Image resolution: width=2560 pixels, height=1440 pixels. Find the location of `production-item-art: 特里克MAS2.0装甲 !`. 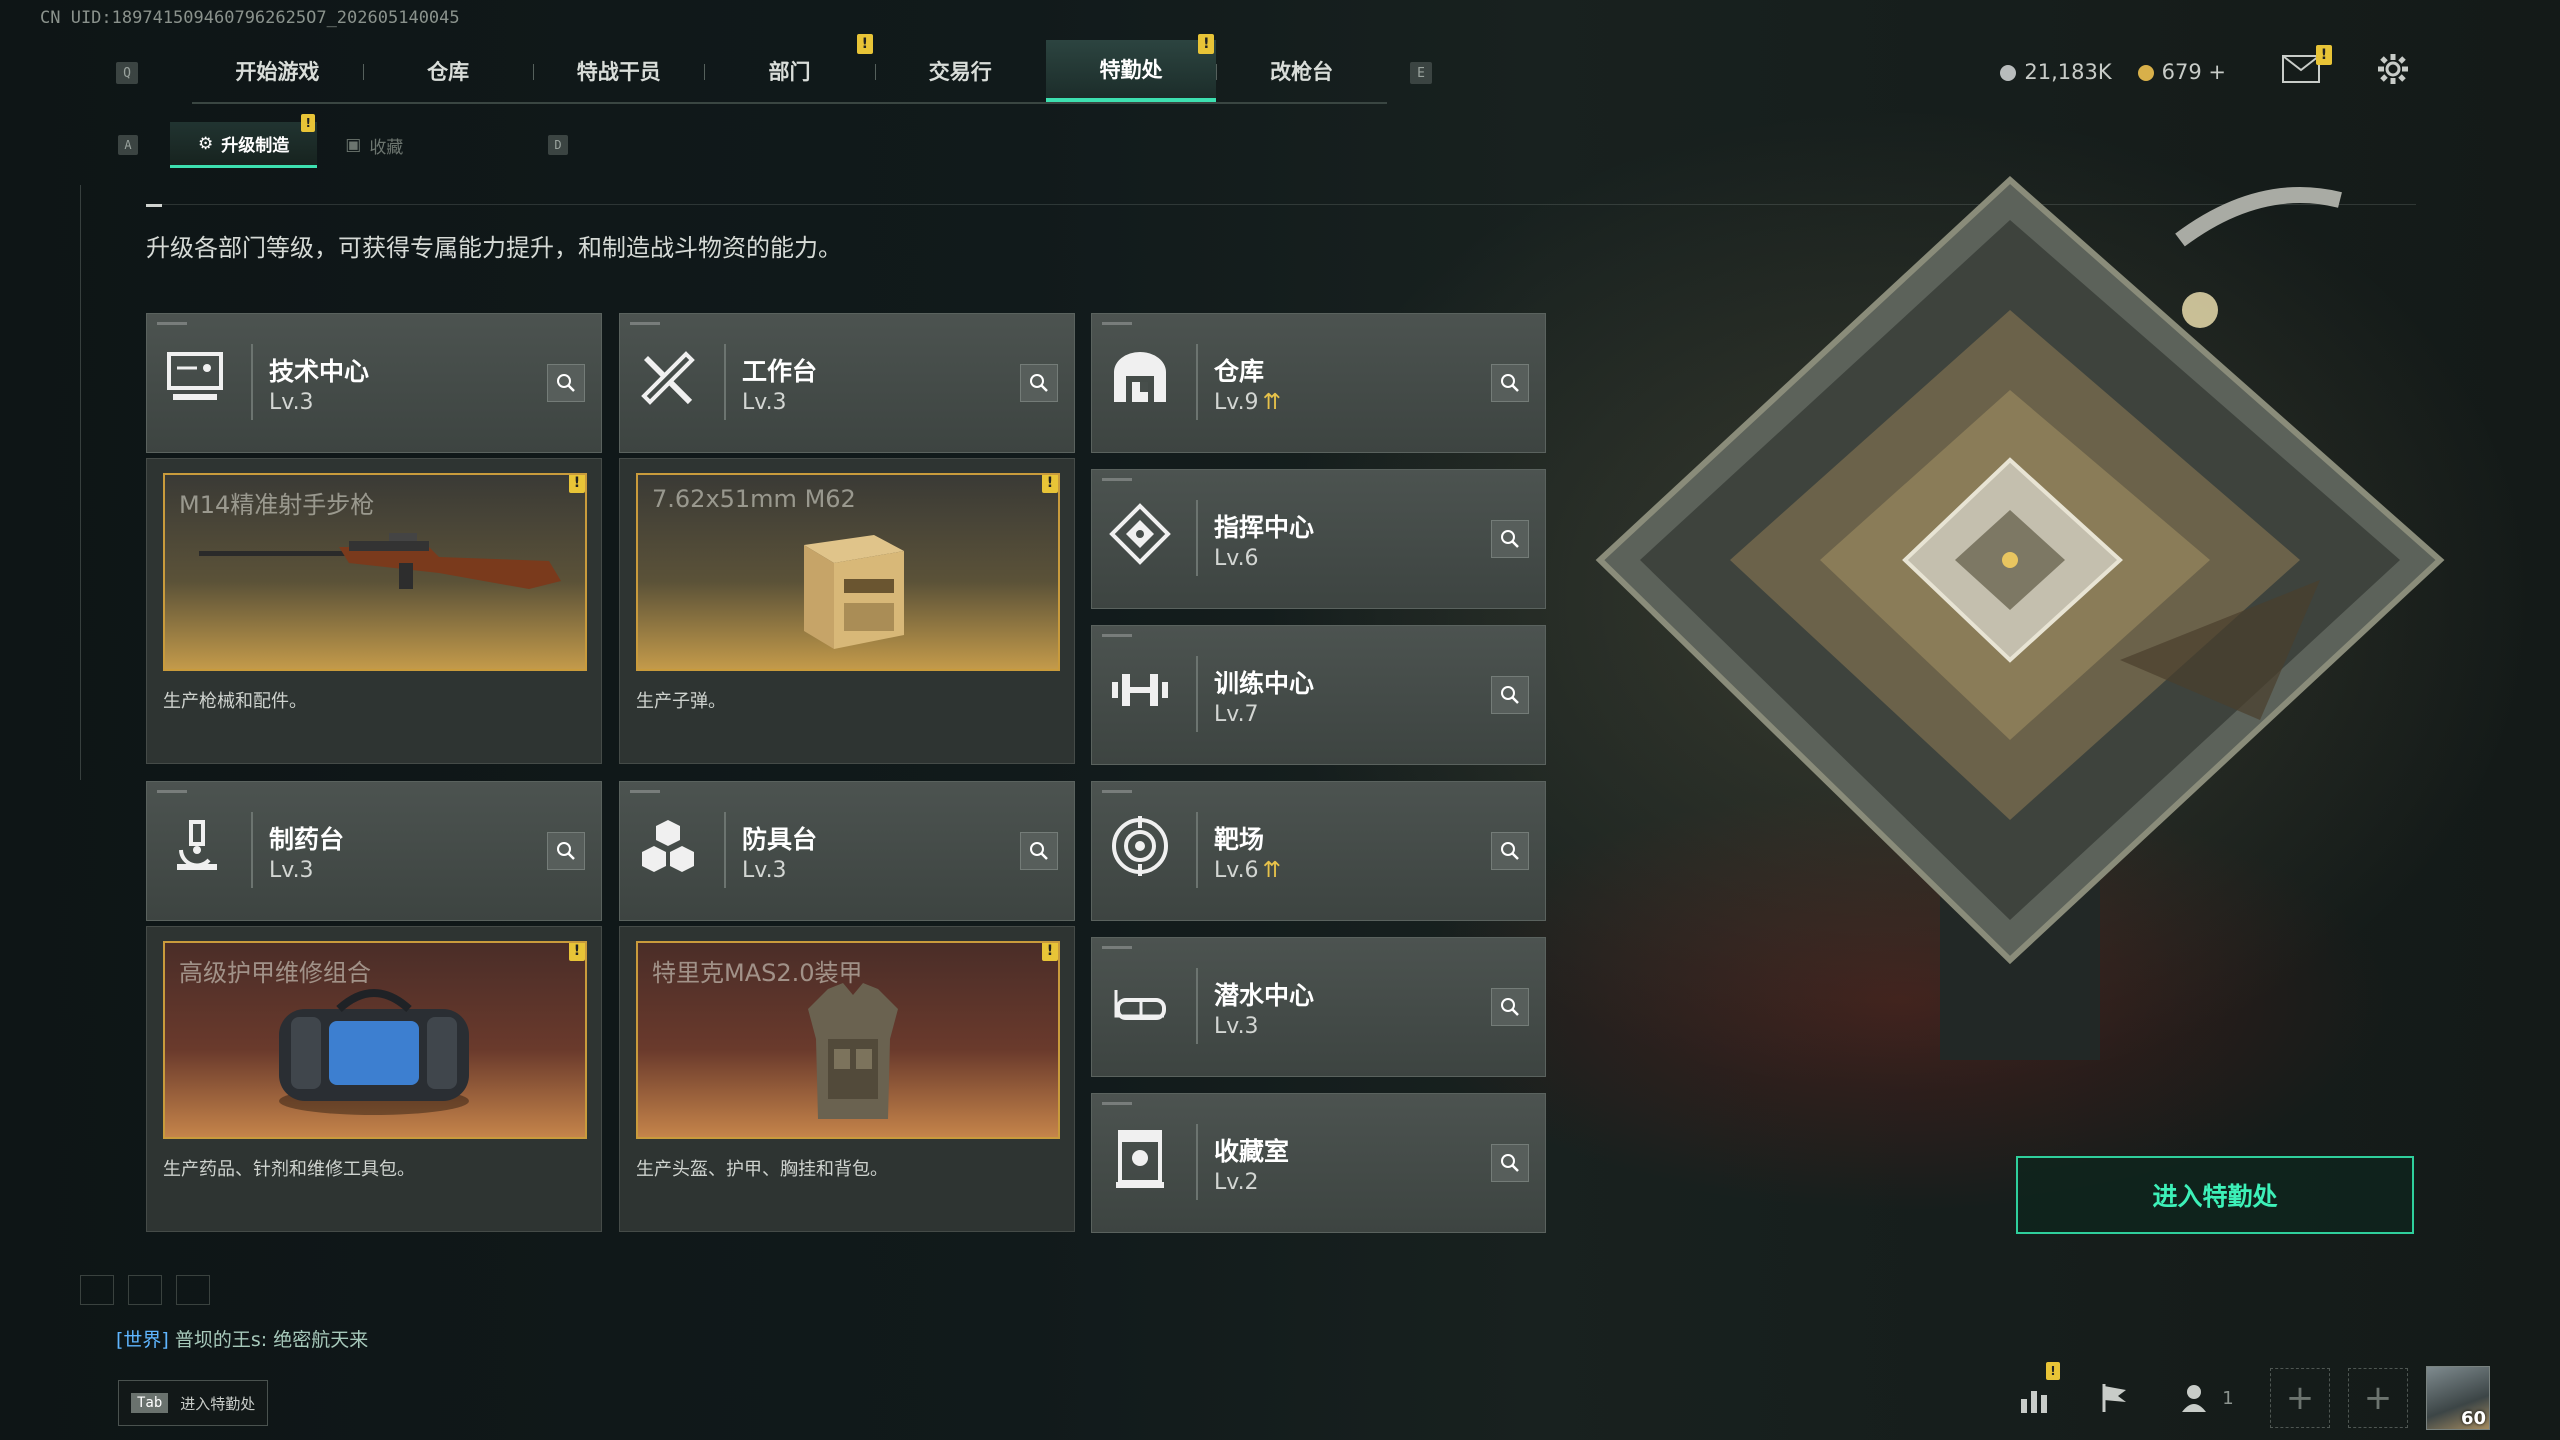

production-item-art: 特里克MAS2.0装甲 ! is located at coordinates (848, 1040).